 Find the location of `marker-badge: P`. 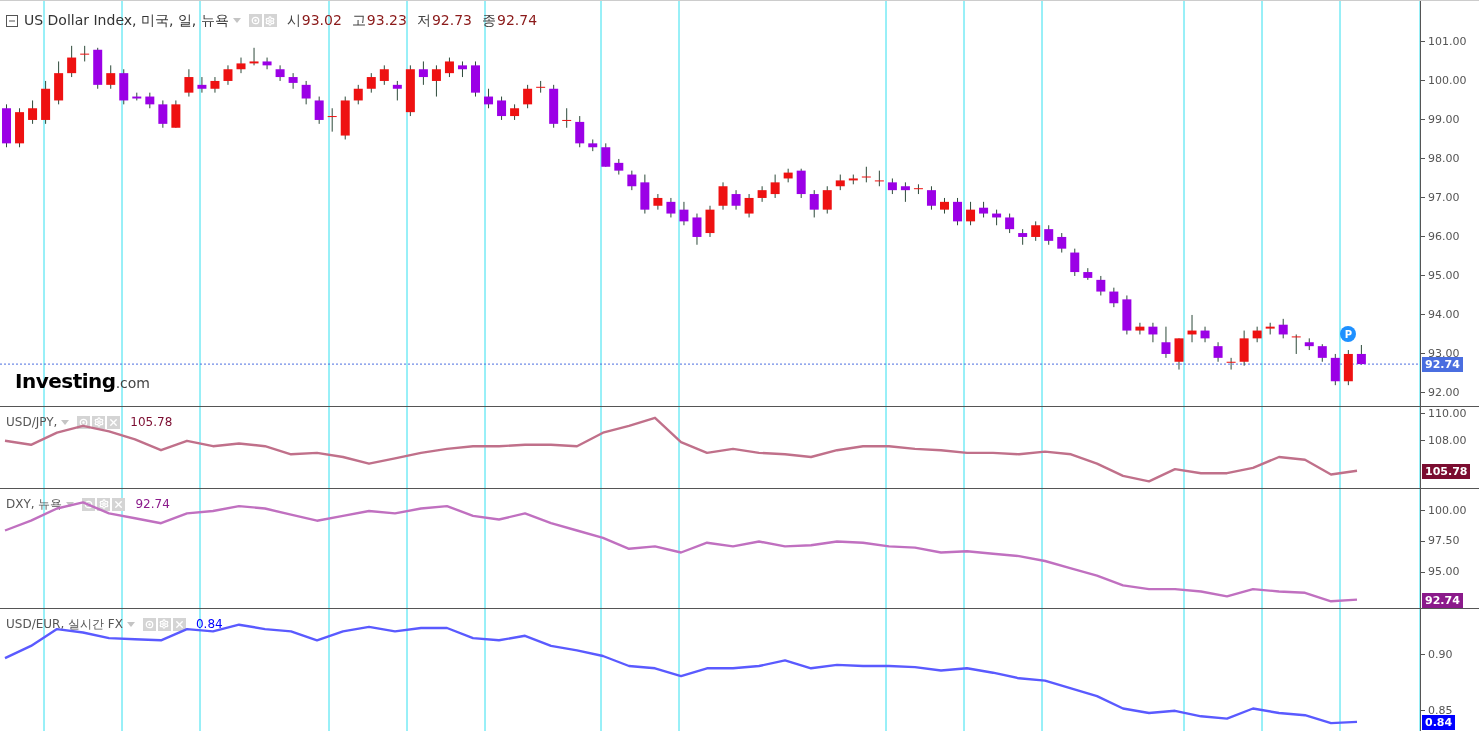

marker-badge: P is located at coordinates (1348, 334).